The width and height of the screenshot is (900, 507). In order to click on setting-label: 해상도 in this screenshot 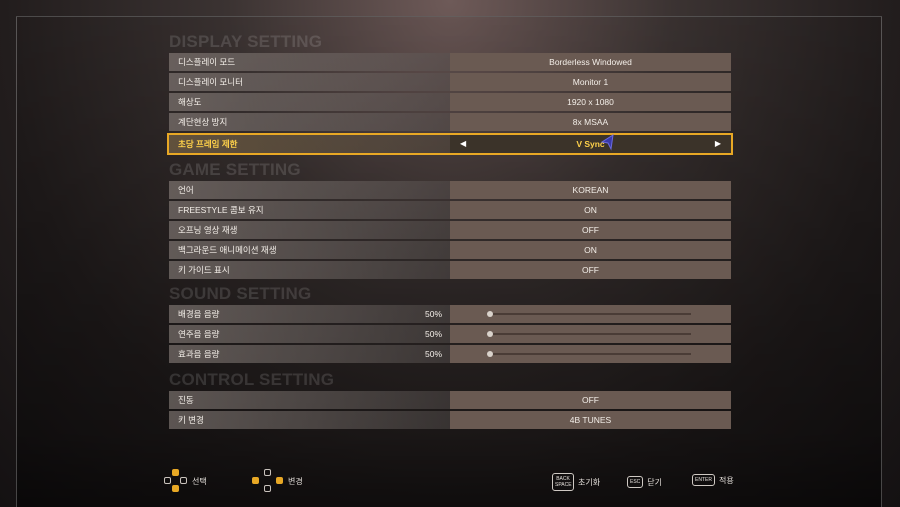, I will do `click(309, 102)`.